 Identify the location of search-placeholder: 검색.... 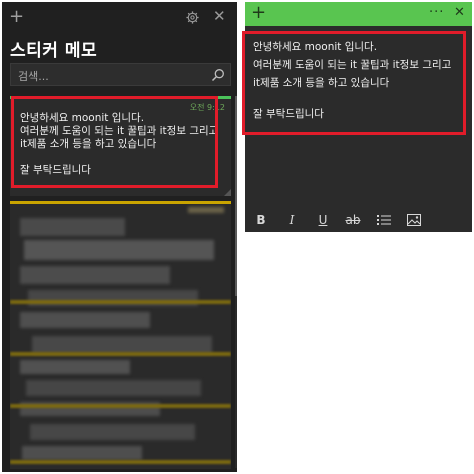
(33, 76).